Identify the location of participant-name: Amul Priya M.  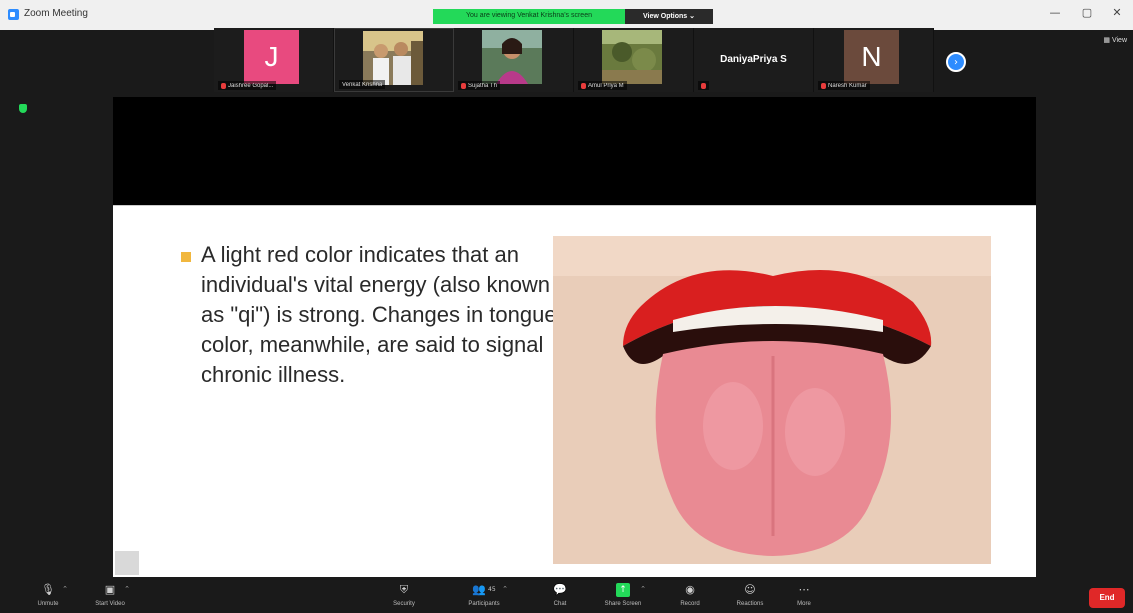
(606, 85).